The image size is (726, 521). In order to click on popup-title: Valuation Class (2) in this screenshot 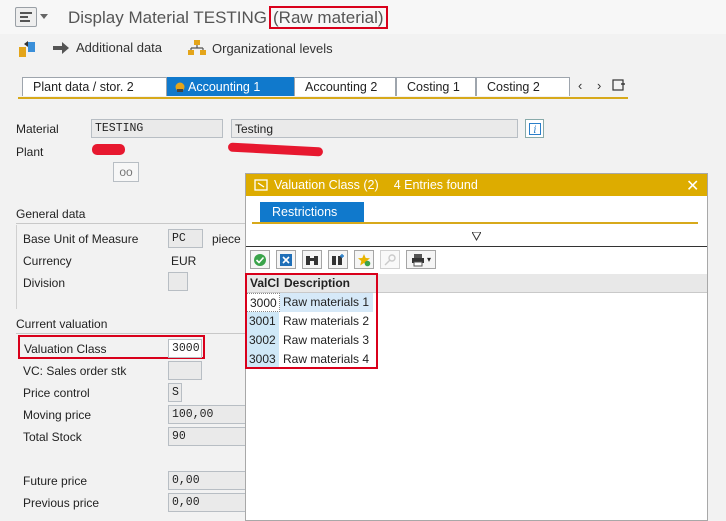, I will do `click(326, 185)`.